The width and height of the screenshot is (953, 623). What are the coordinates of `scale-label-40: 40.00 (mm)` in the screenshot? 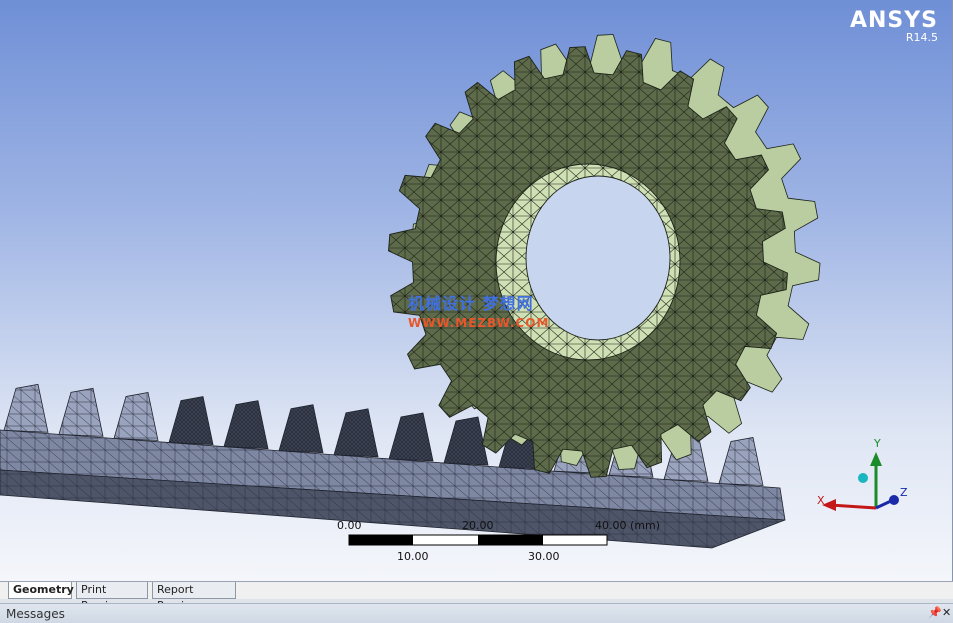 It's located at (628, 525).